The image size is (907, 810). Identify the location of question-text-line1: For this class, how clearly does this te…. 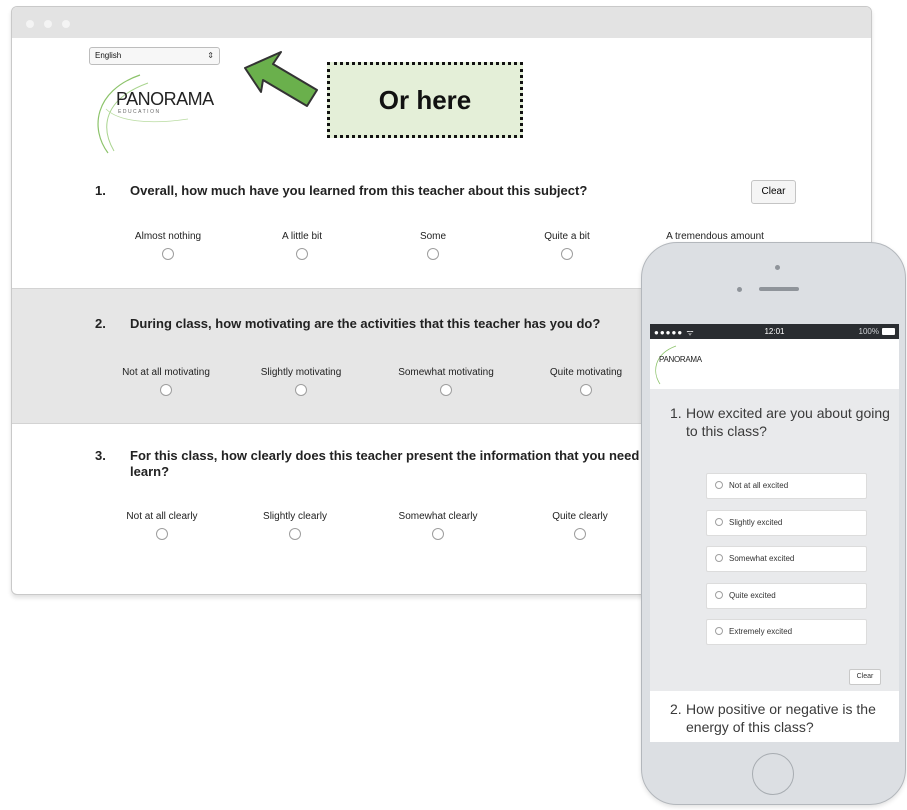
(389, 455).